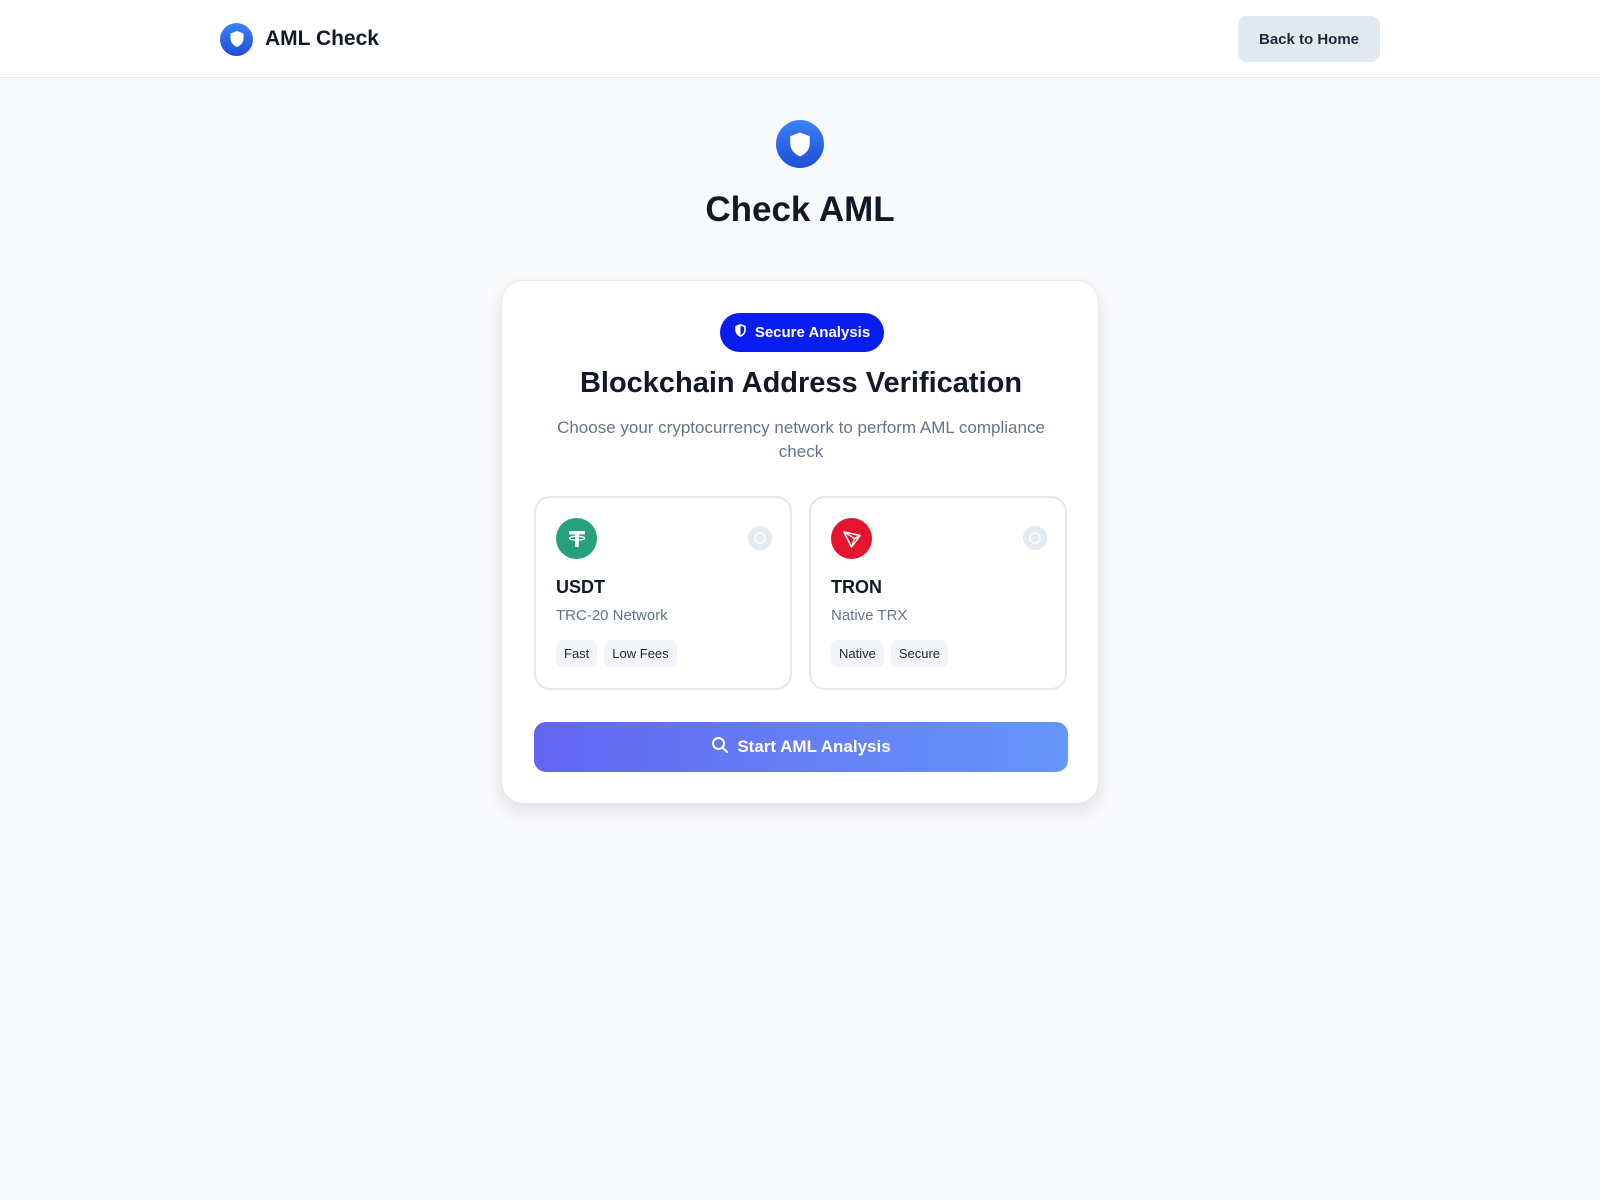 This screenshot has width=1600, height=1200. What do you see at coordinates (576, 538) in the screenshot?
I see `tether-icon` at bounding box center [576, 538].